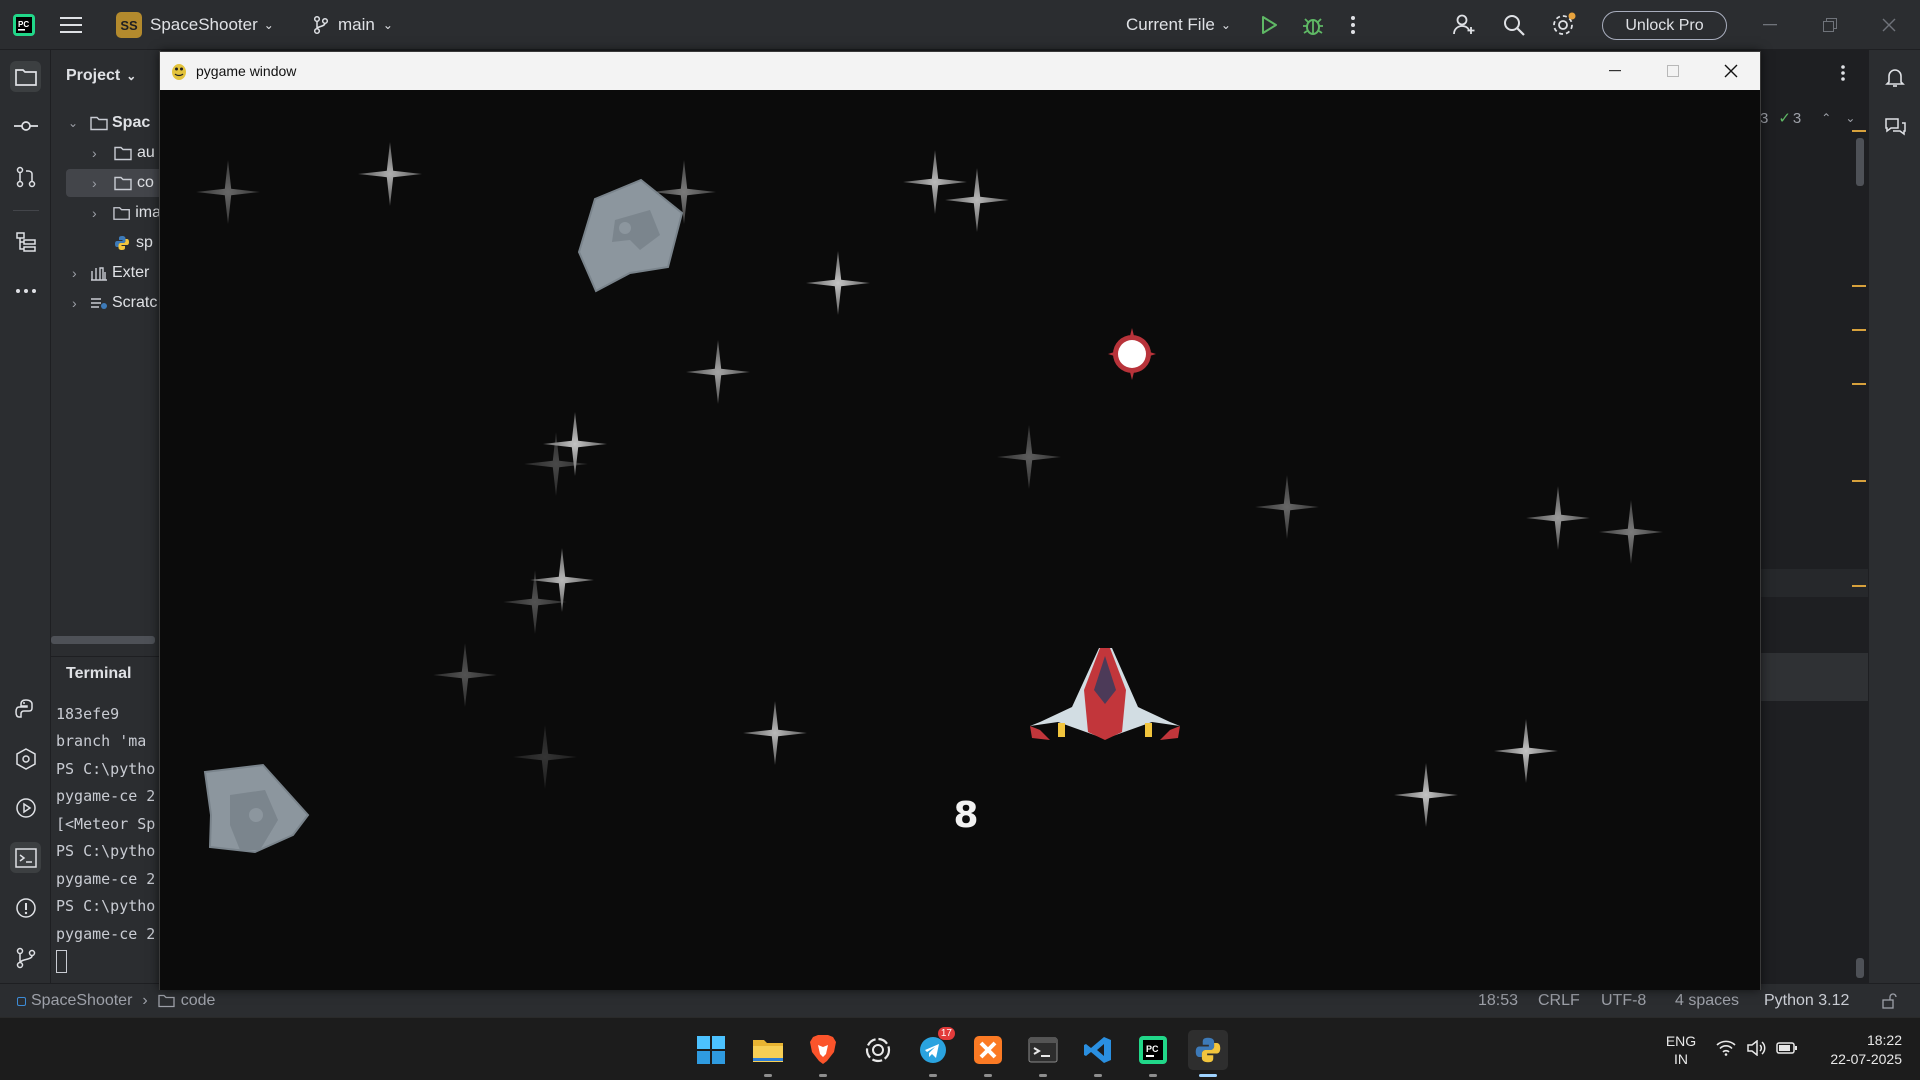  What do you see at coordinates (25, 176) in the screenshot?
I see `pull-requests-icon` at bounding box center [25, 176].